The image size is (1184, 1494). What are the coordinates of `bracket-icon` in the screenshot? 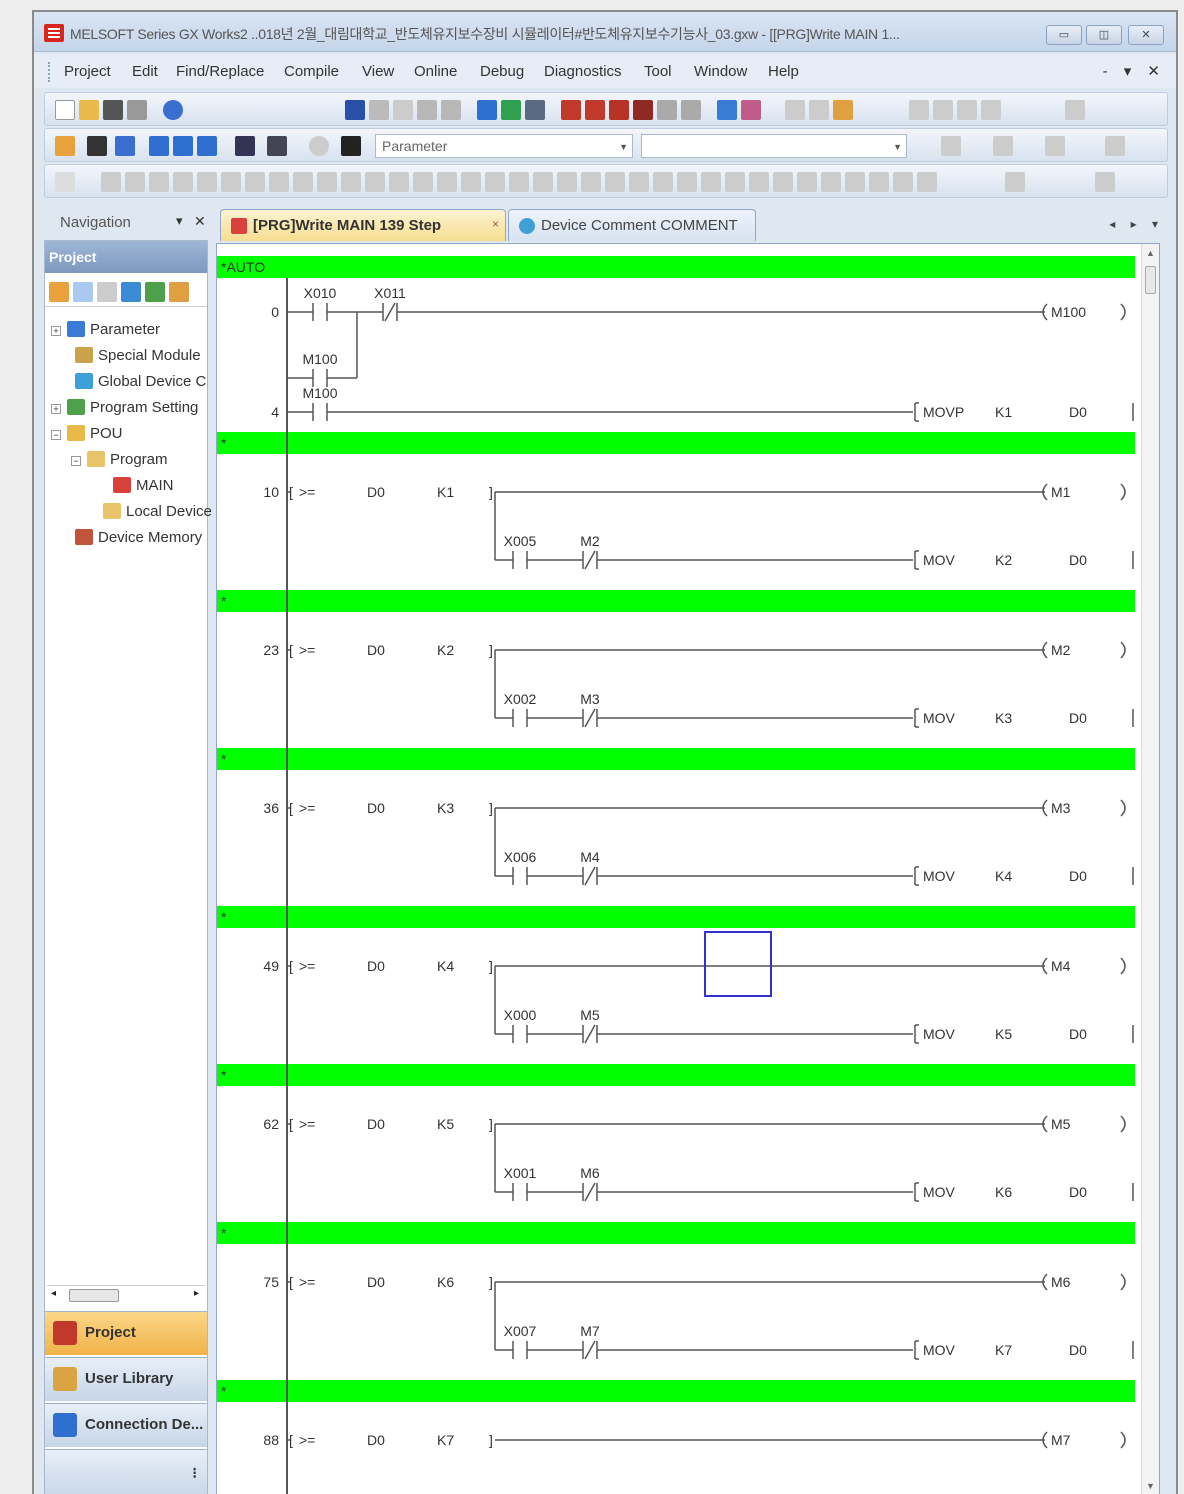 It's located at (519, 182).